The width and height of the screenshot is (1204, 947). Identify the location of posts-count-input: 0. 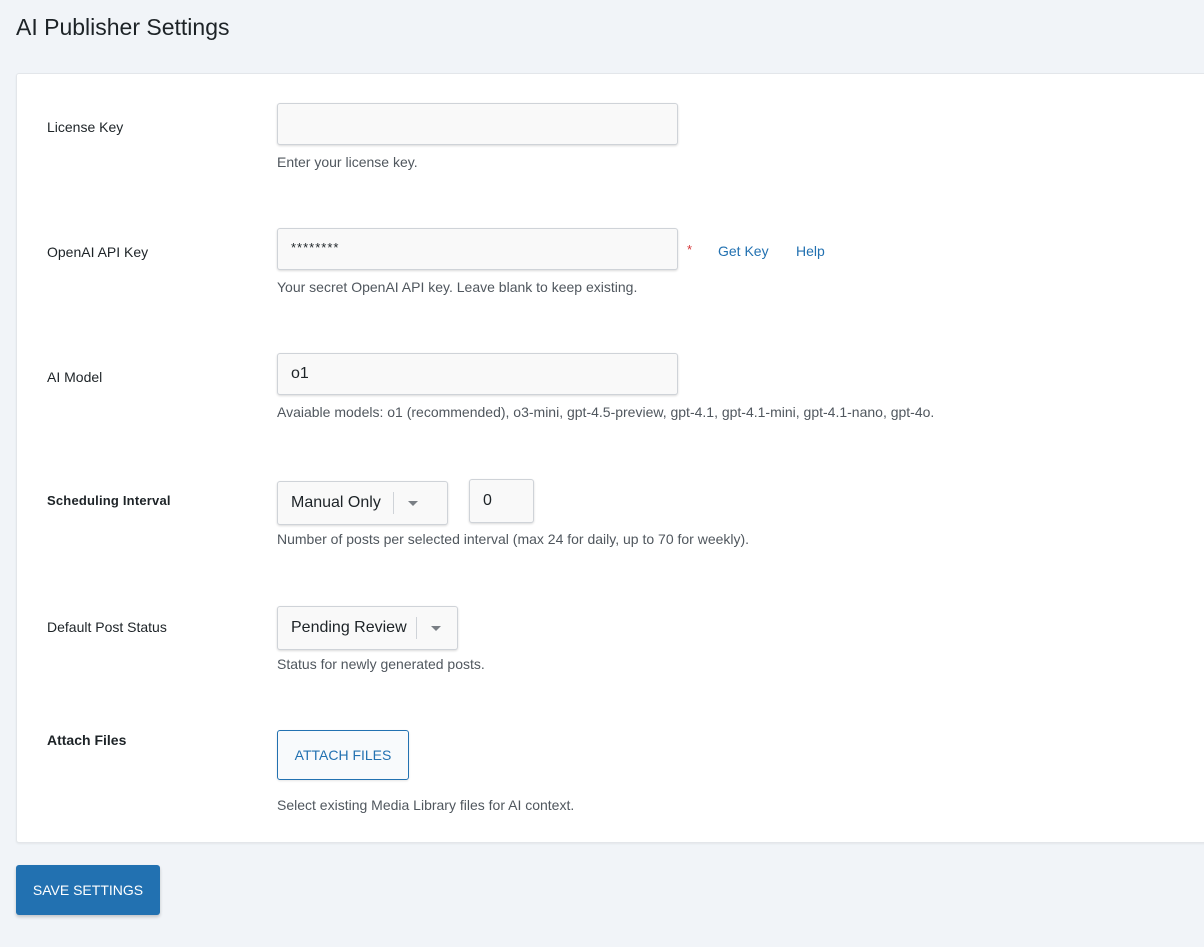
(501, 501).